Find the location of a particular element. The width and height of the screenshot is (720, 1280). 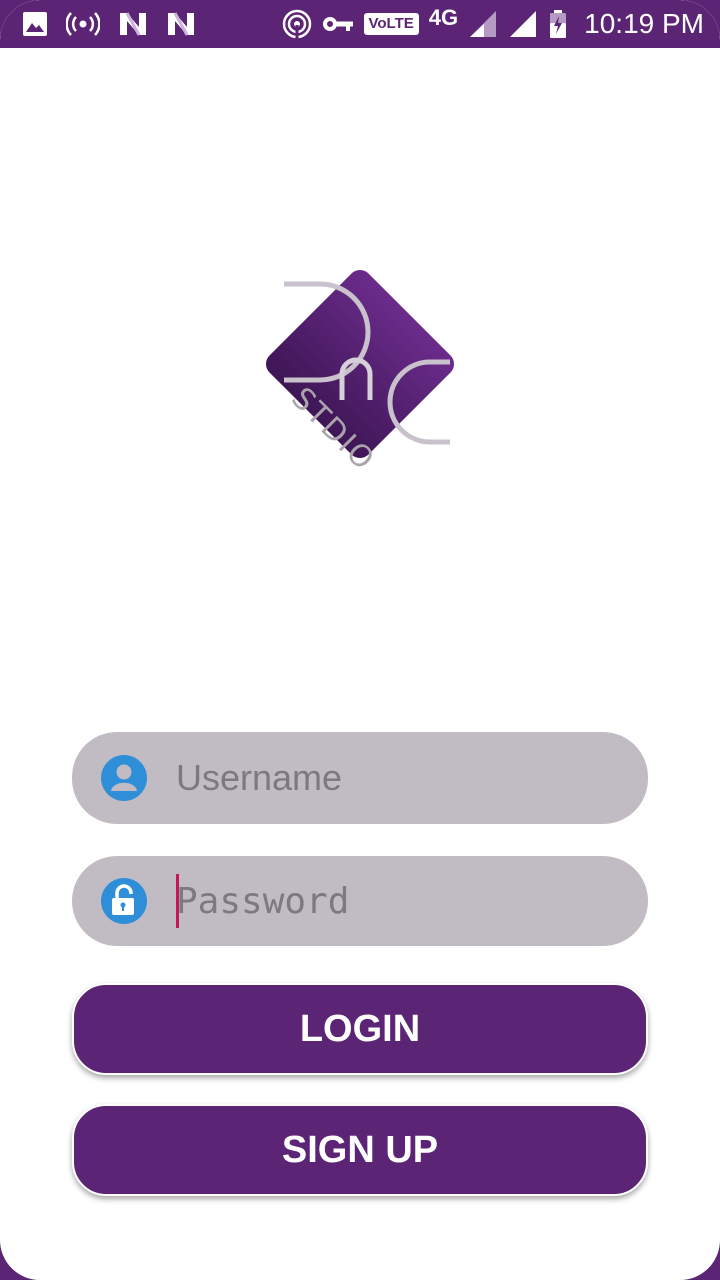

battery-charging-icon is located at coordinates (558, 24).